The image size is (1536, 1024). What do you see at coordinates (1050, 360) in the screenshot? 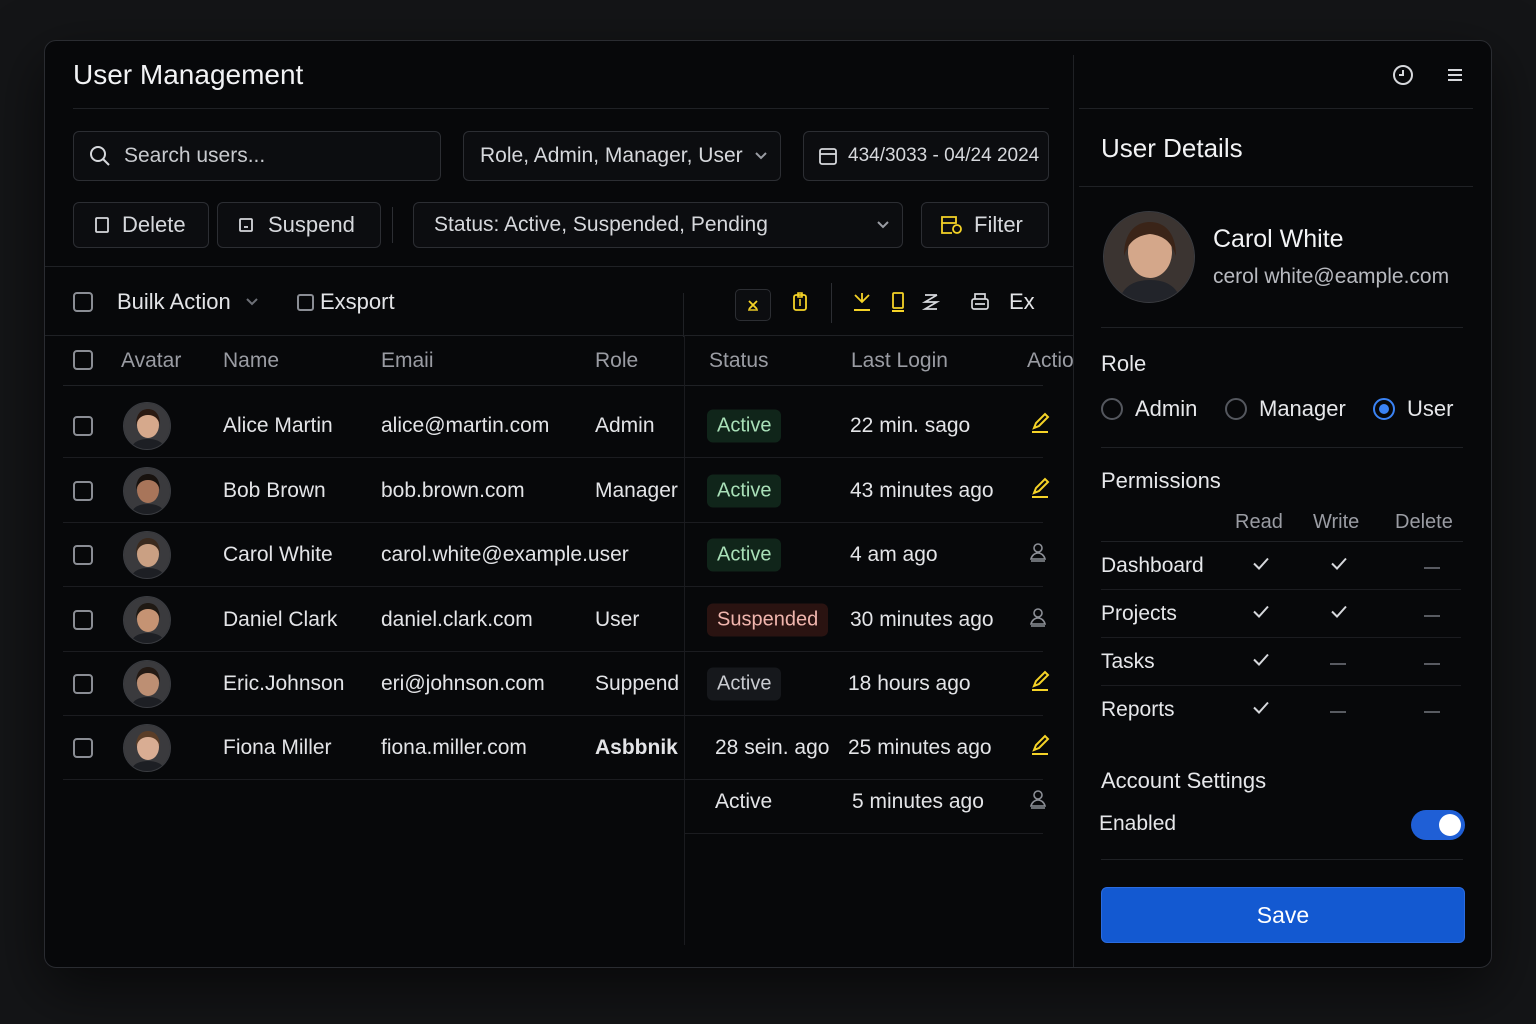
I see `column-header-actions: Actio` at bounding box center [1050, 360].